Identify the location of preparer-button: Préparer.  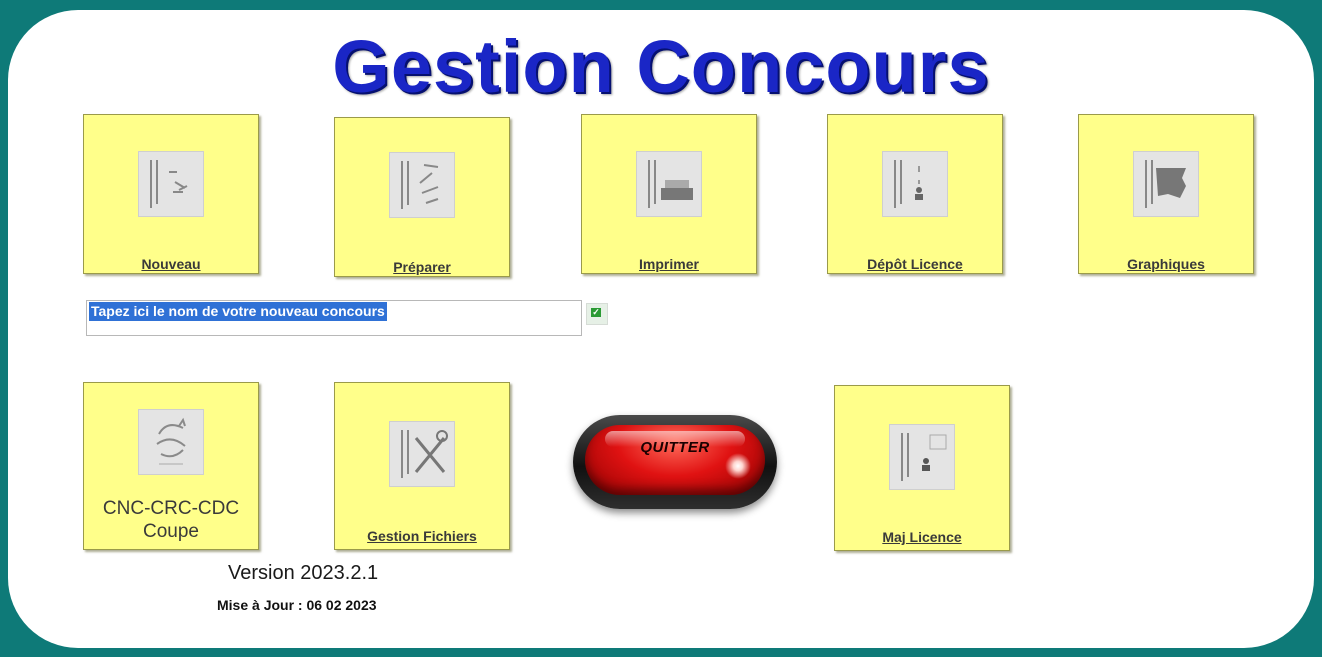
(422, 197).